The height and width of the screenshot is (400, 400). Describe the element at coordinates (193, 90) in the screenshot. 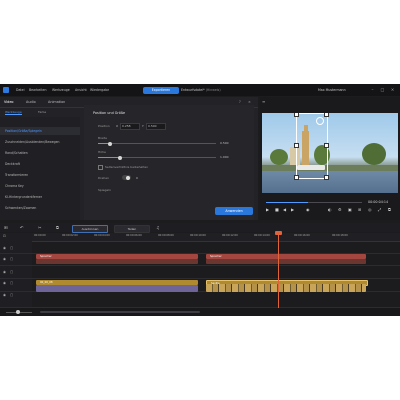

I see `project-name: Entwurfsdatei*` at that location.